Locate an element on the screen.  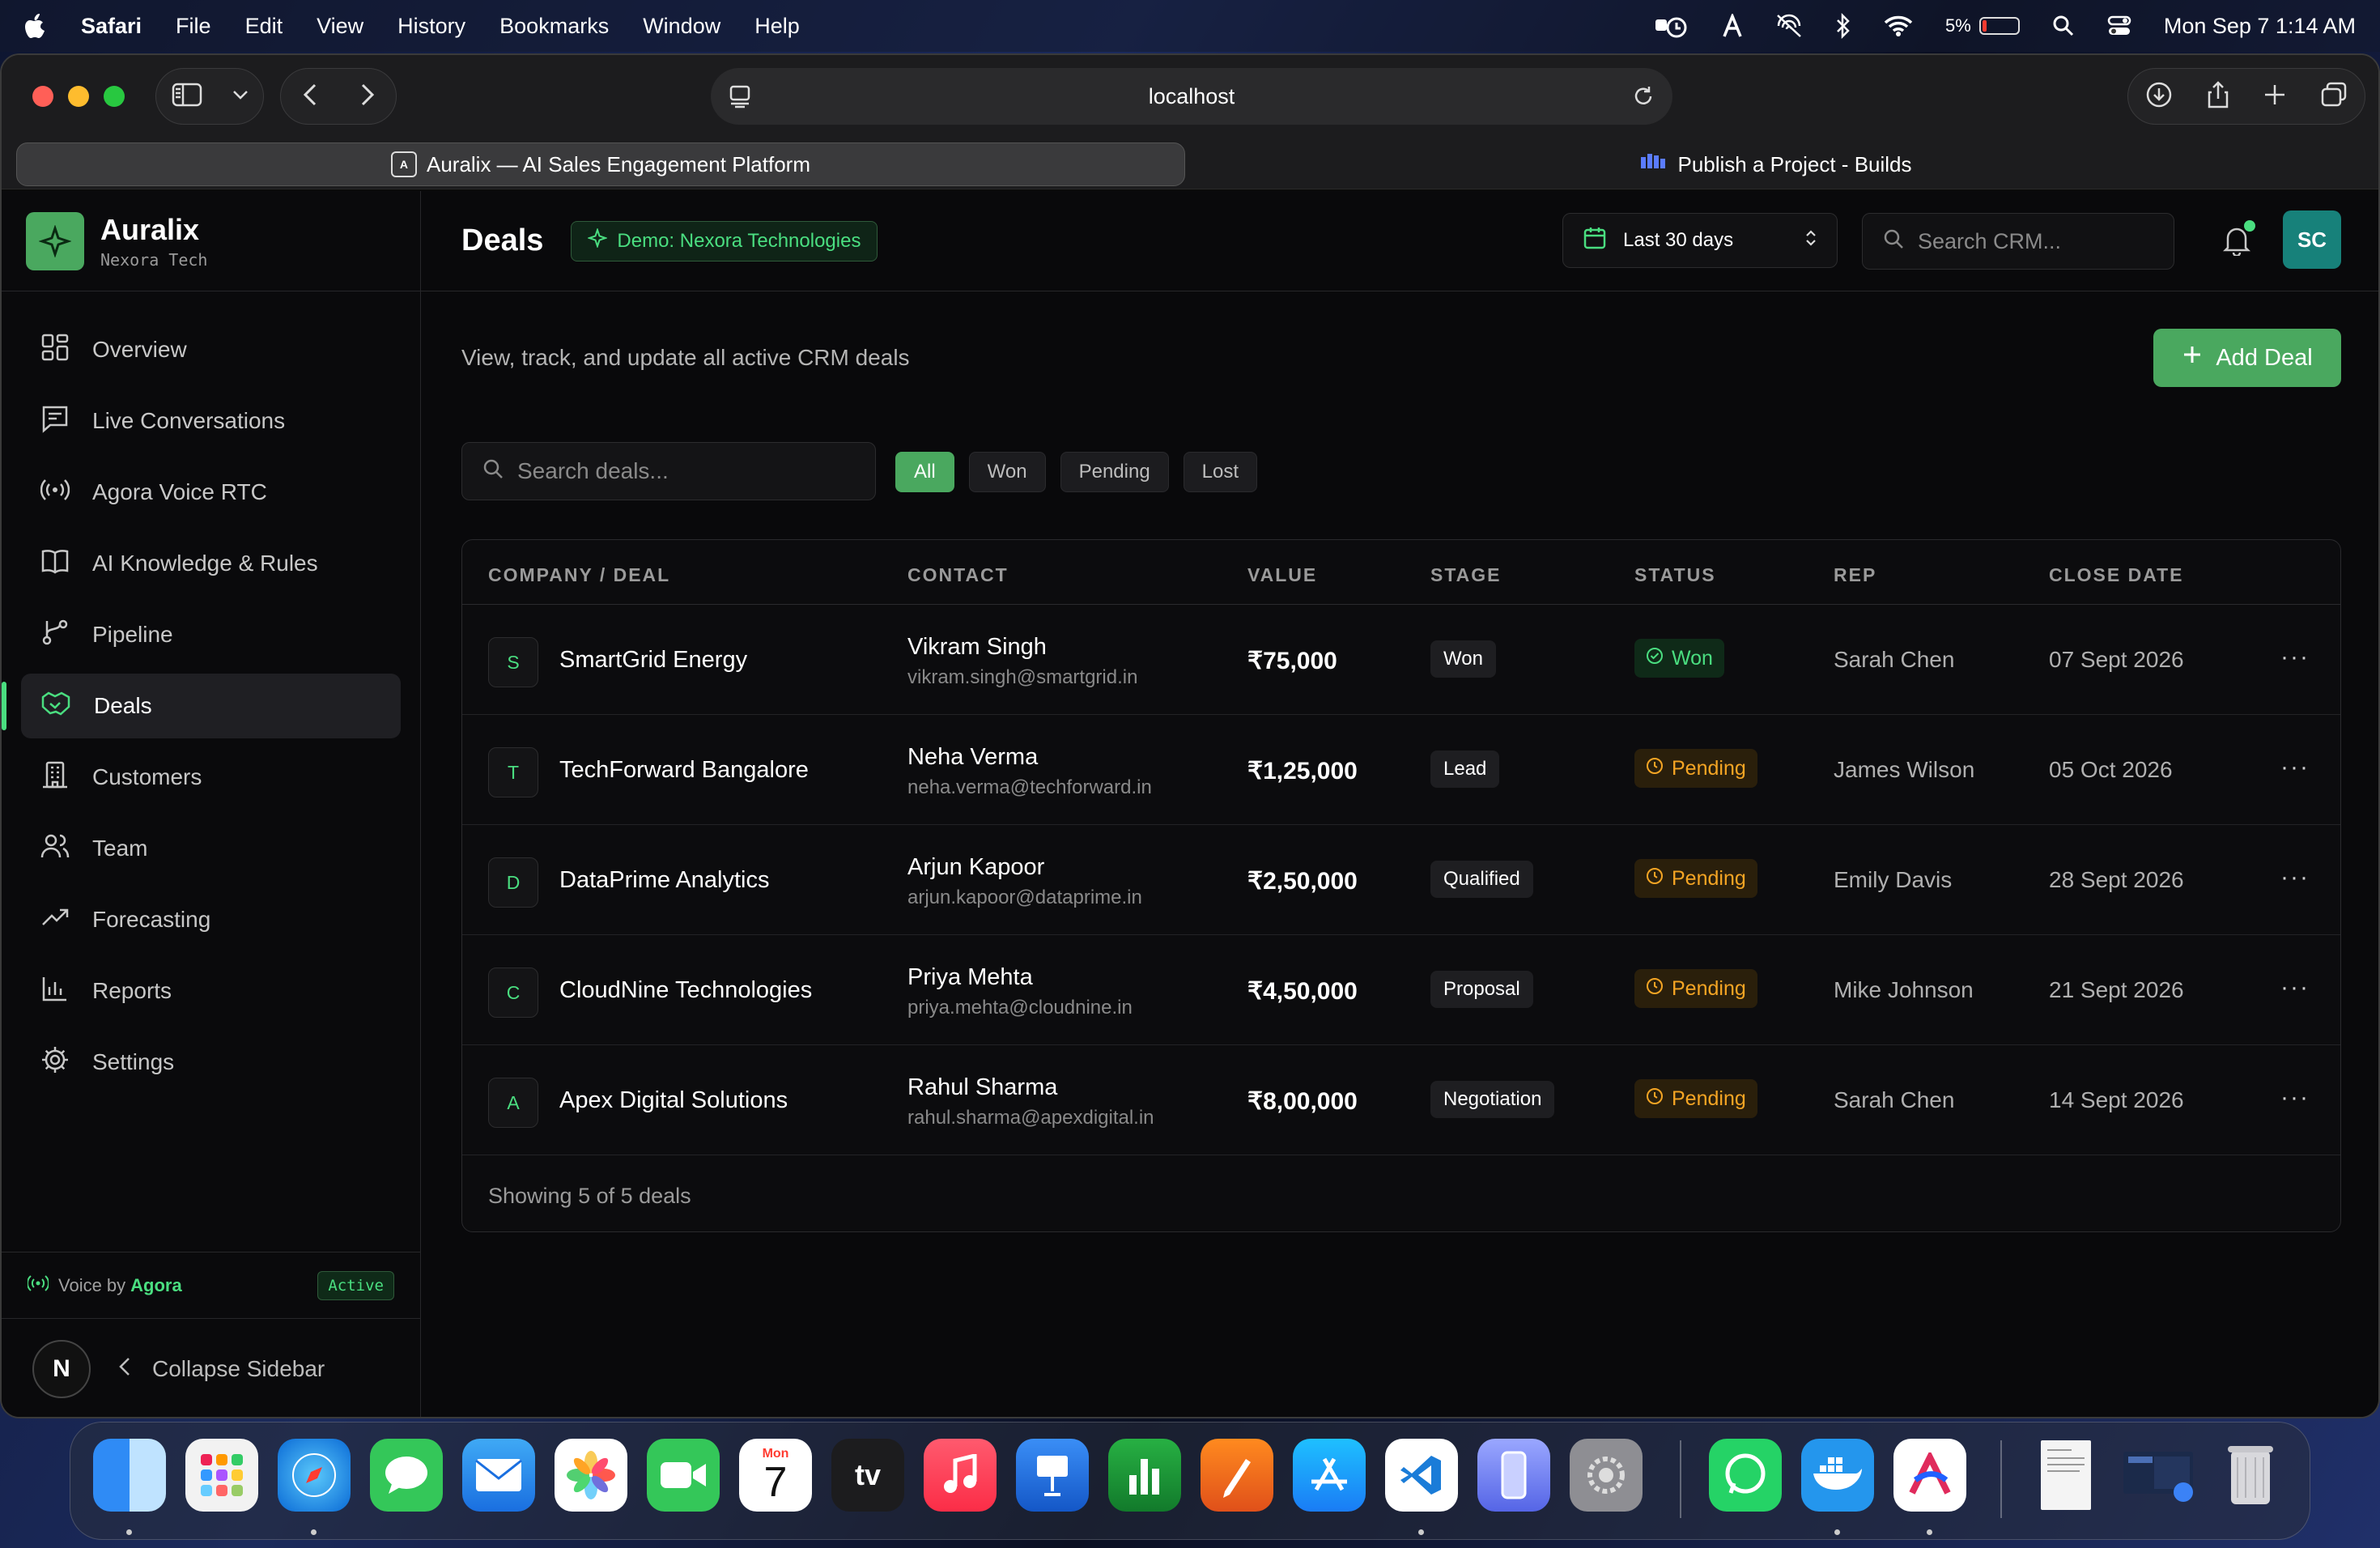
user-avatar: SC is located at coordinates (2312, 240).